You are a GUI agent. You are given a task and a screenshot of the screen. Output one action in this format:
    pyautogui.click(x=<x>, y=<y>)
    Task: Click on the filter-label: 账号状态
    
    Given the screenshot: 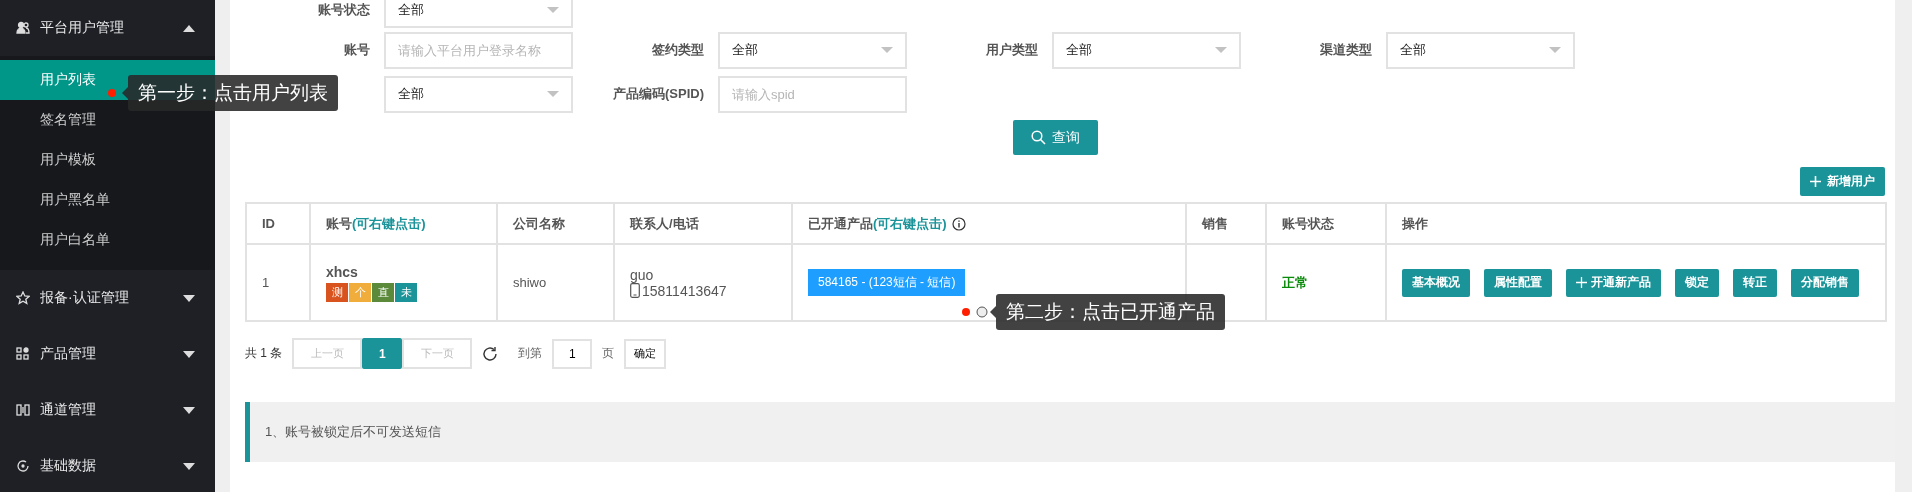 What is the action you would take?
    pyautogui.click(x=343, y=9)
    